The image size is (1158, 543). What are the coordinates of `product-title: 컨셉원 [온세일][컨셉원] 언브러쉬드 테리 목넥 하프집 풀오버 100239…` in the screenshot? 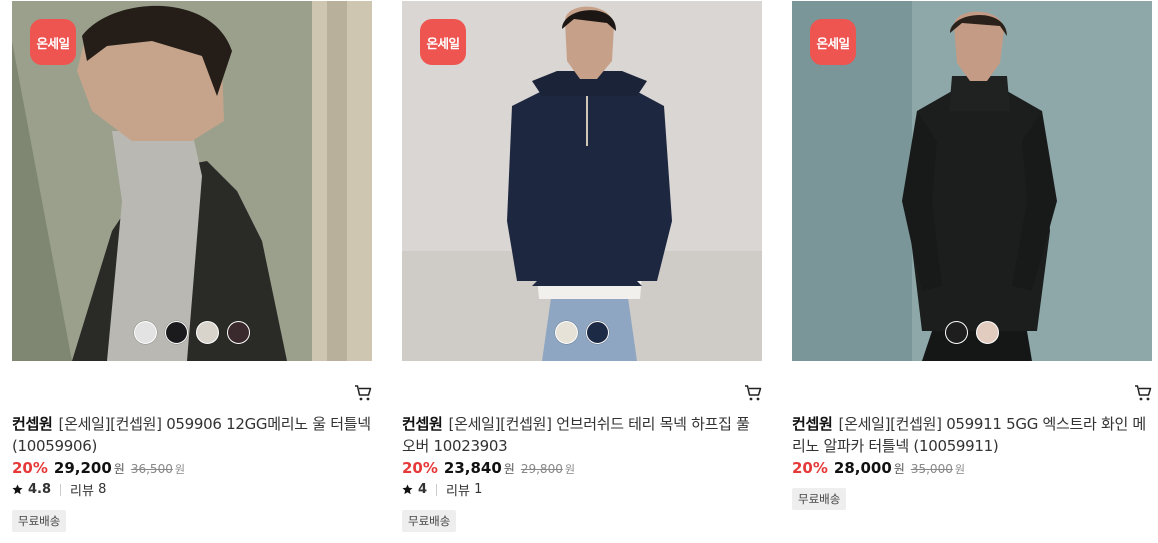 It's located at (582, 435).